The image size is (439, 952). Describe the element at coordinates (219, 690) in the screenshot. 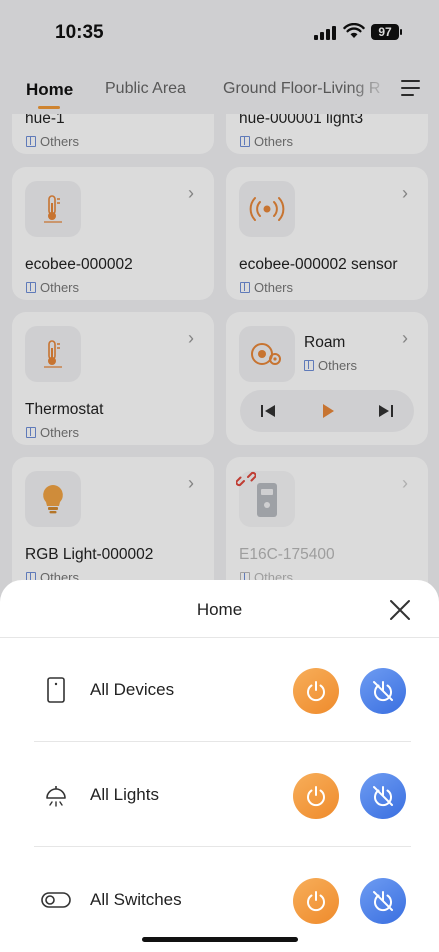

I see `row-all-devices: All Devices` at that location.